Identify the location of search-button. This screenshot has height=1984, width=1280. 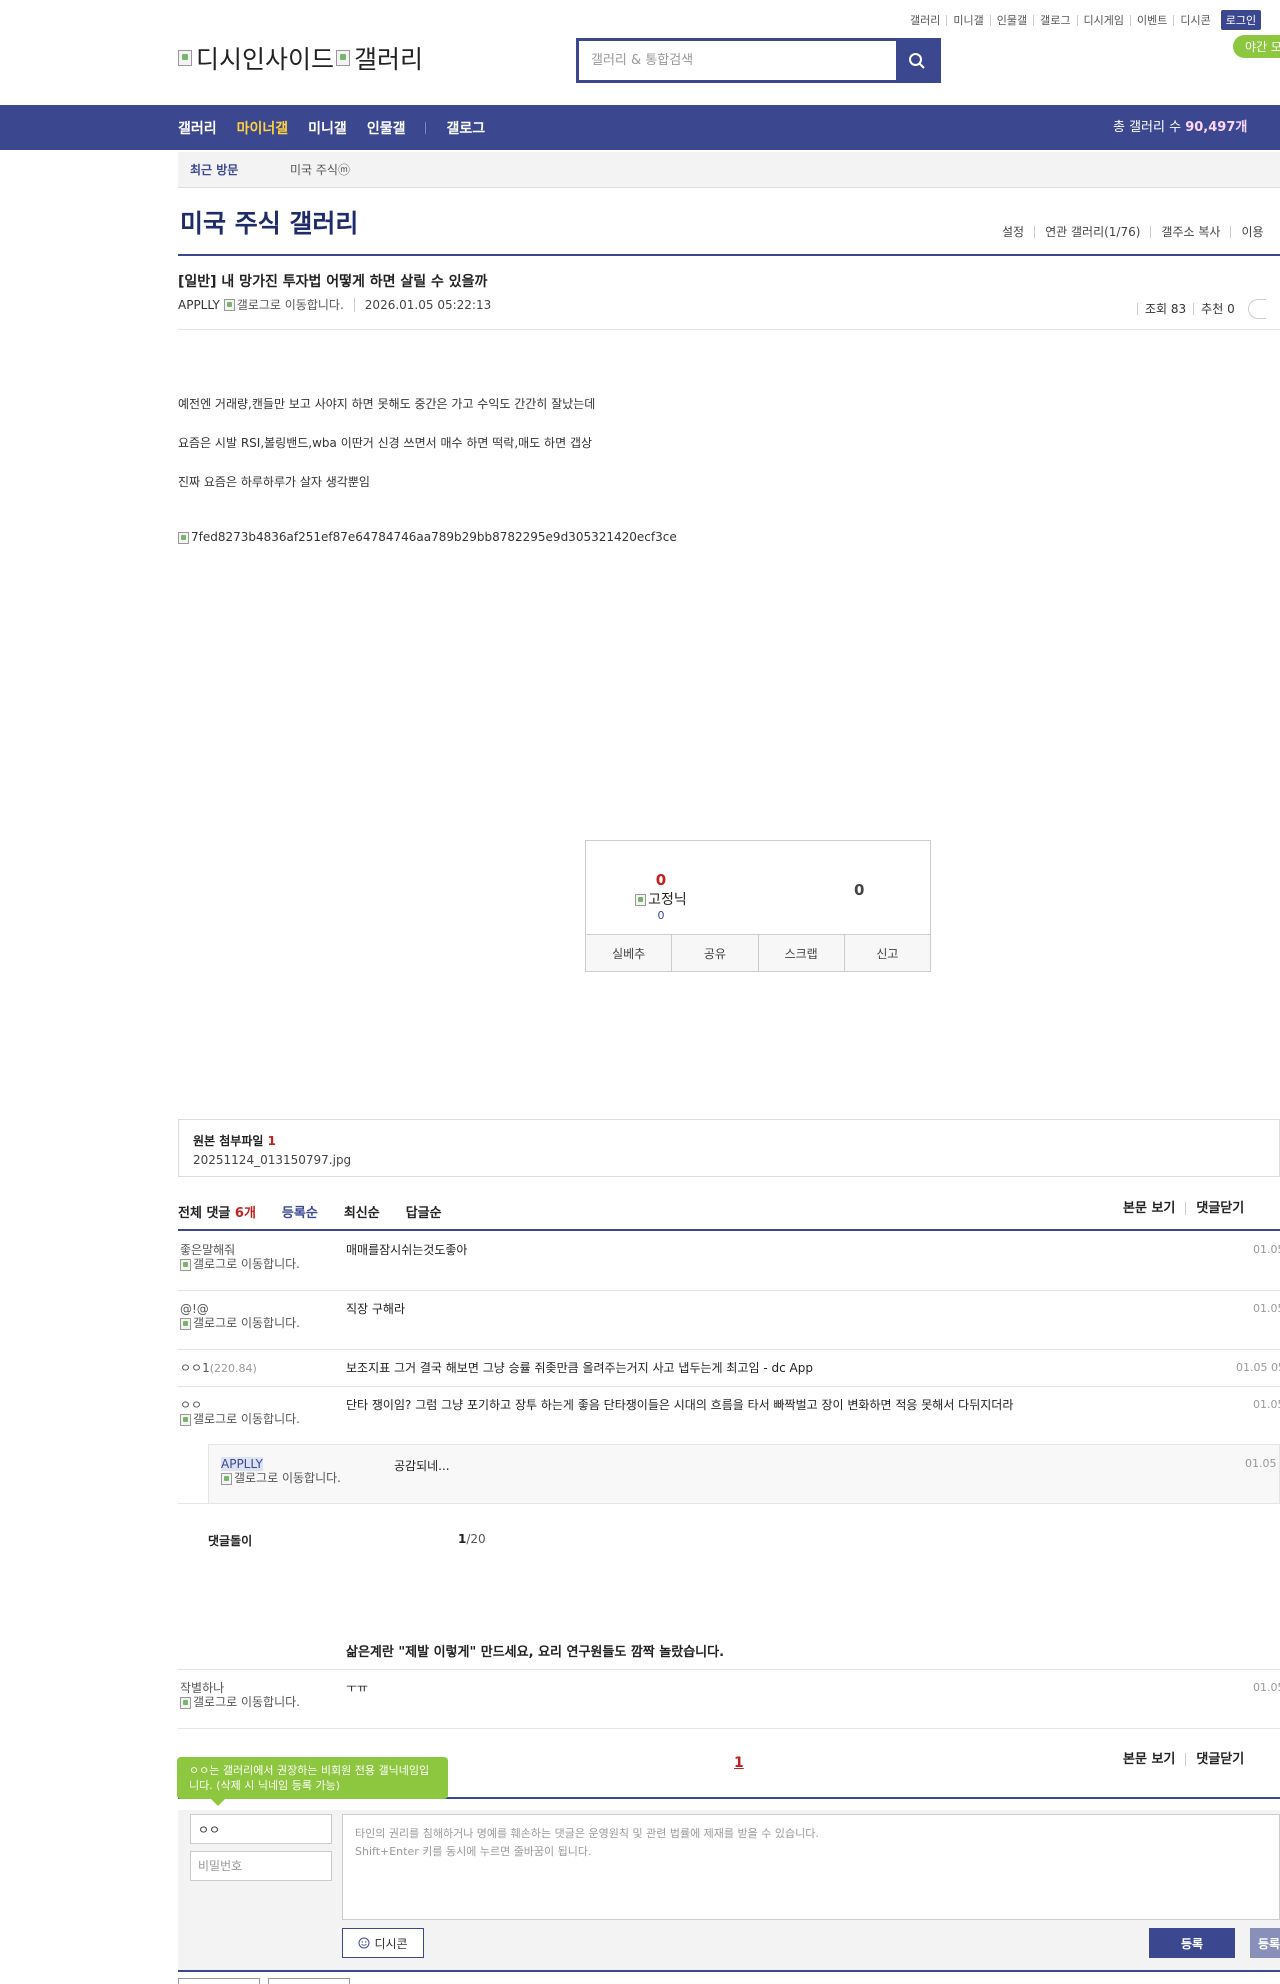
(917, 60).